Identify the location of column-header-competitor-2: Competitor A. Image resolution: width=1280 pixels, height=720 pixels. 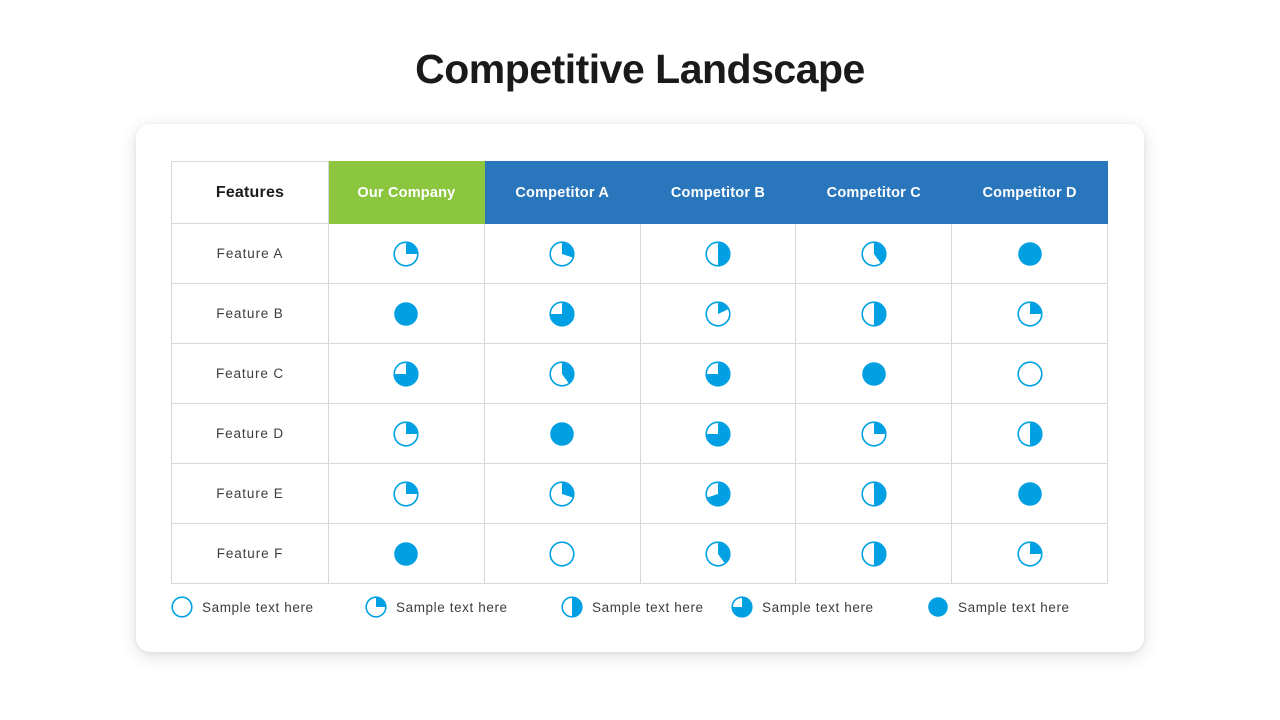
(562, 192).